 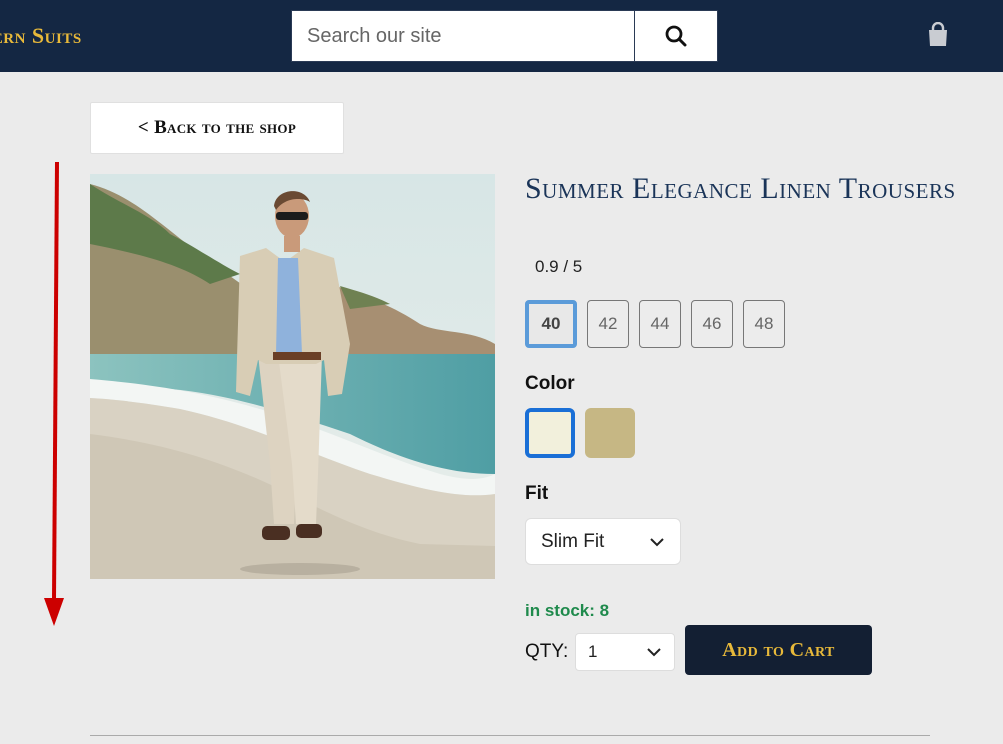 I want to click on section-divider, so click(x=510, y=735).